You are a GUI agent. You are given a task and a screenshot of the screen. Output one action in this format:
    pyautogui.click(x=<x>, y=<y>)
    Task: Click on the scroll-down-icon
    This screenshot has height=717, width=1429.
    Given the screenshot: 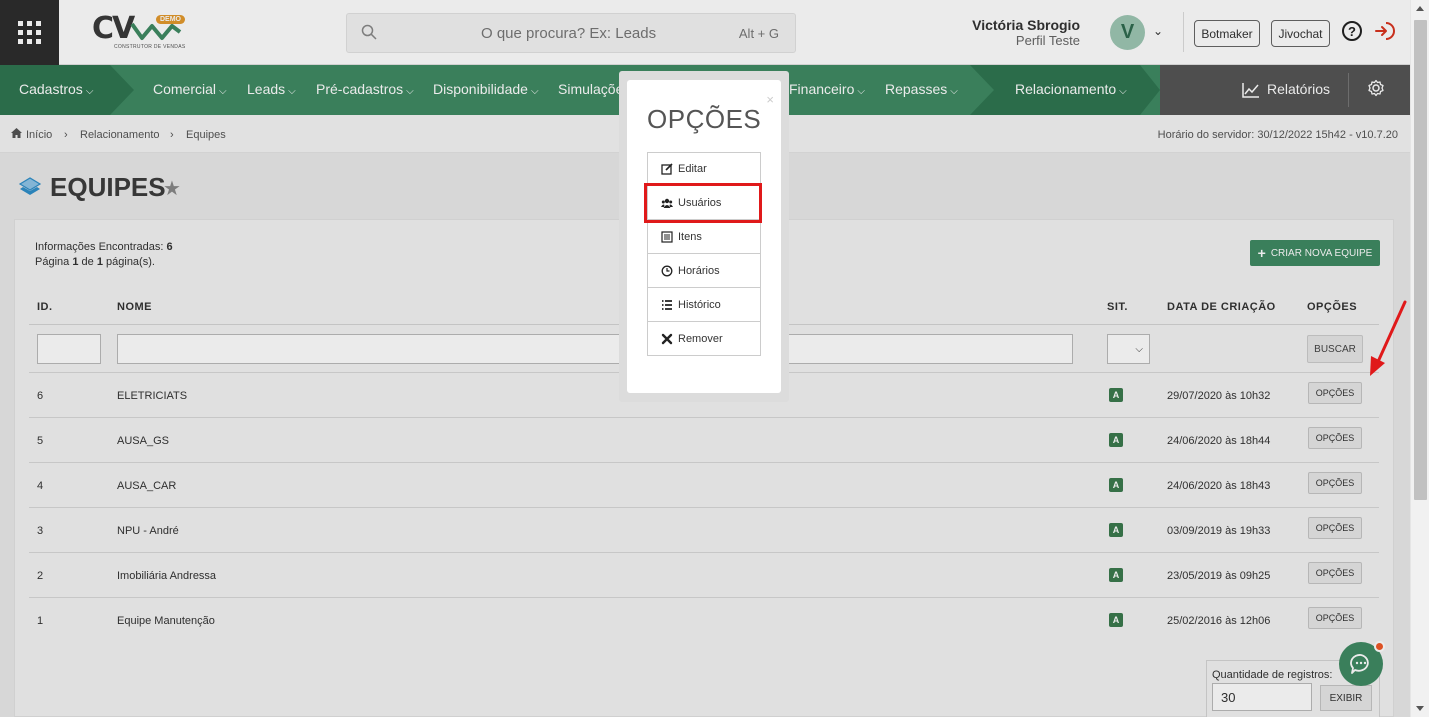 What is the action you would take?
    pyautogui.click(x=1420, y=708)
    